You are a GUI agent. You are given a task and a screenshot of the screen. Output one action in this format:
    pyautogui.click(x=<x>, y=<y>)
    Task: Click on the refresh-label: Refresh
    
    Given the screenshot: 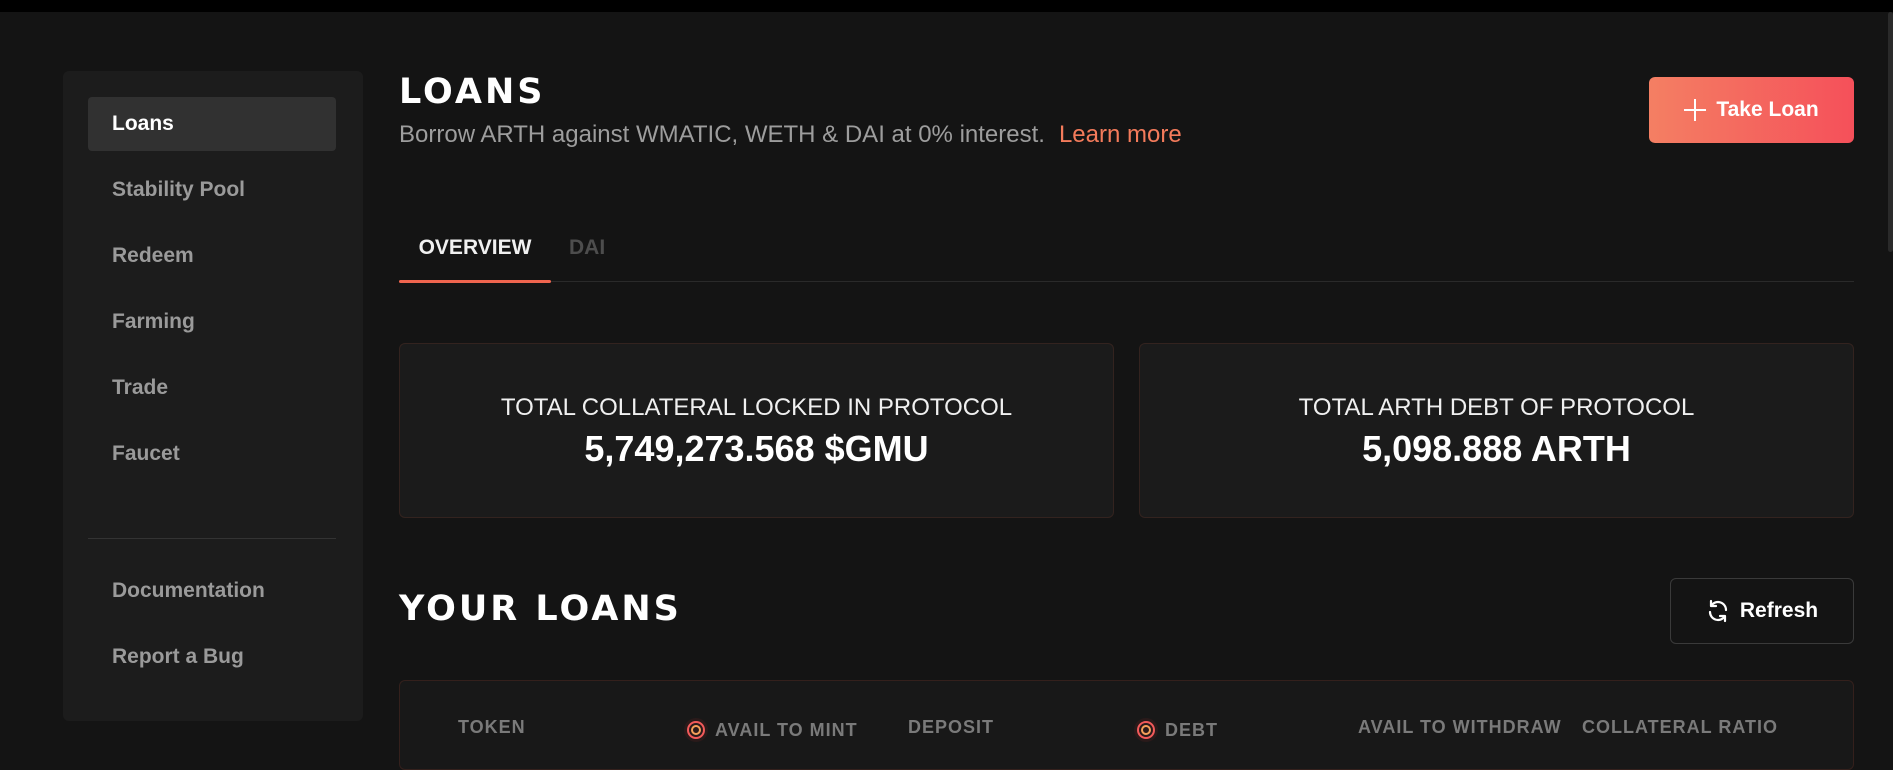 What is the action you would take?
    pyautogui.click(x=1779, y=610)
    